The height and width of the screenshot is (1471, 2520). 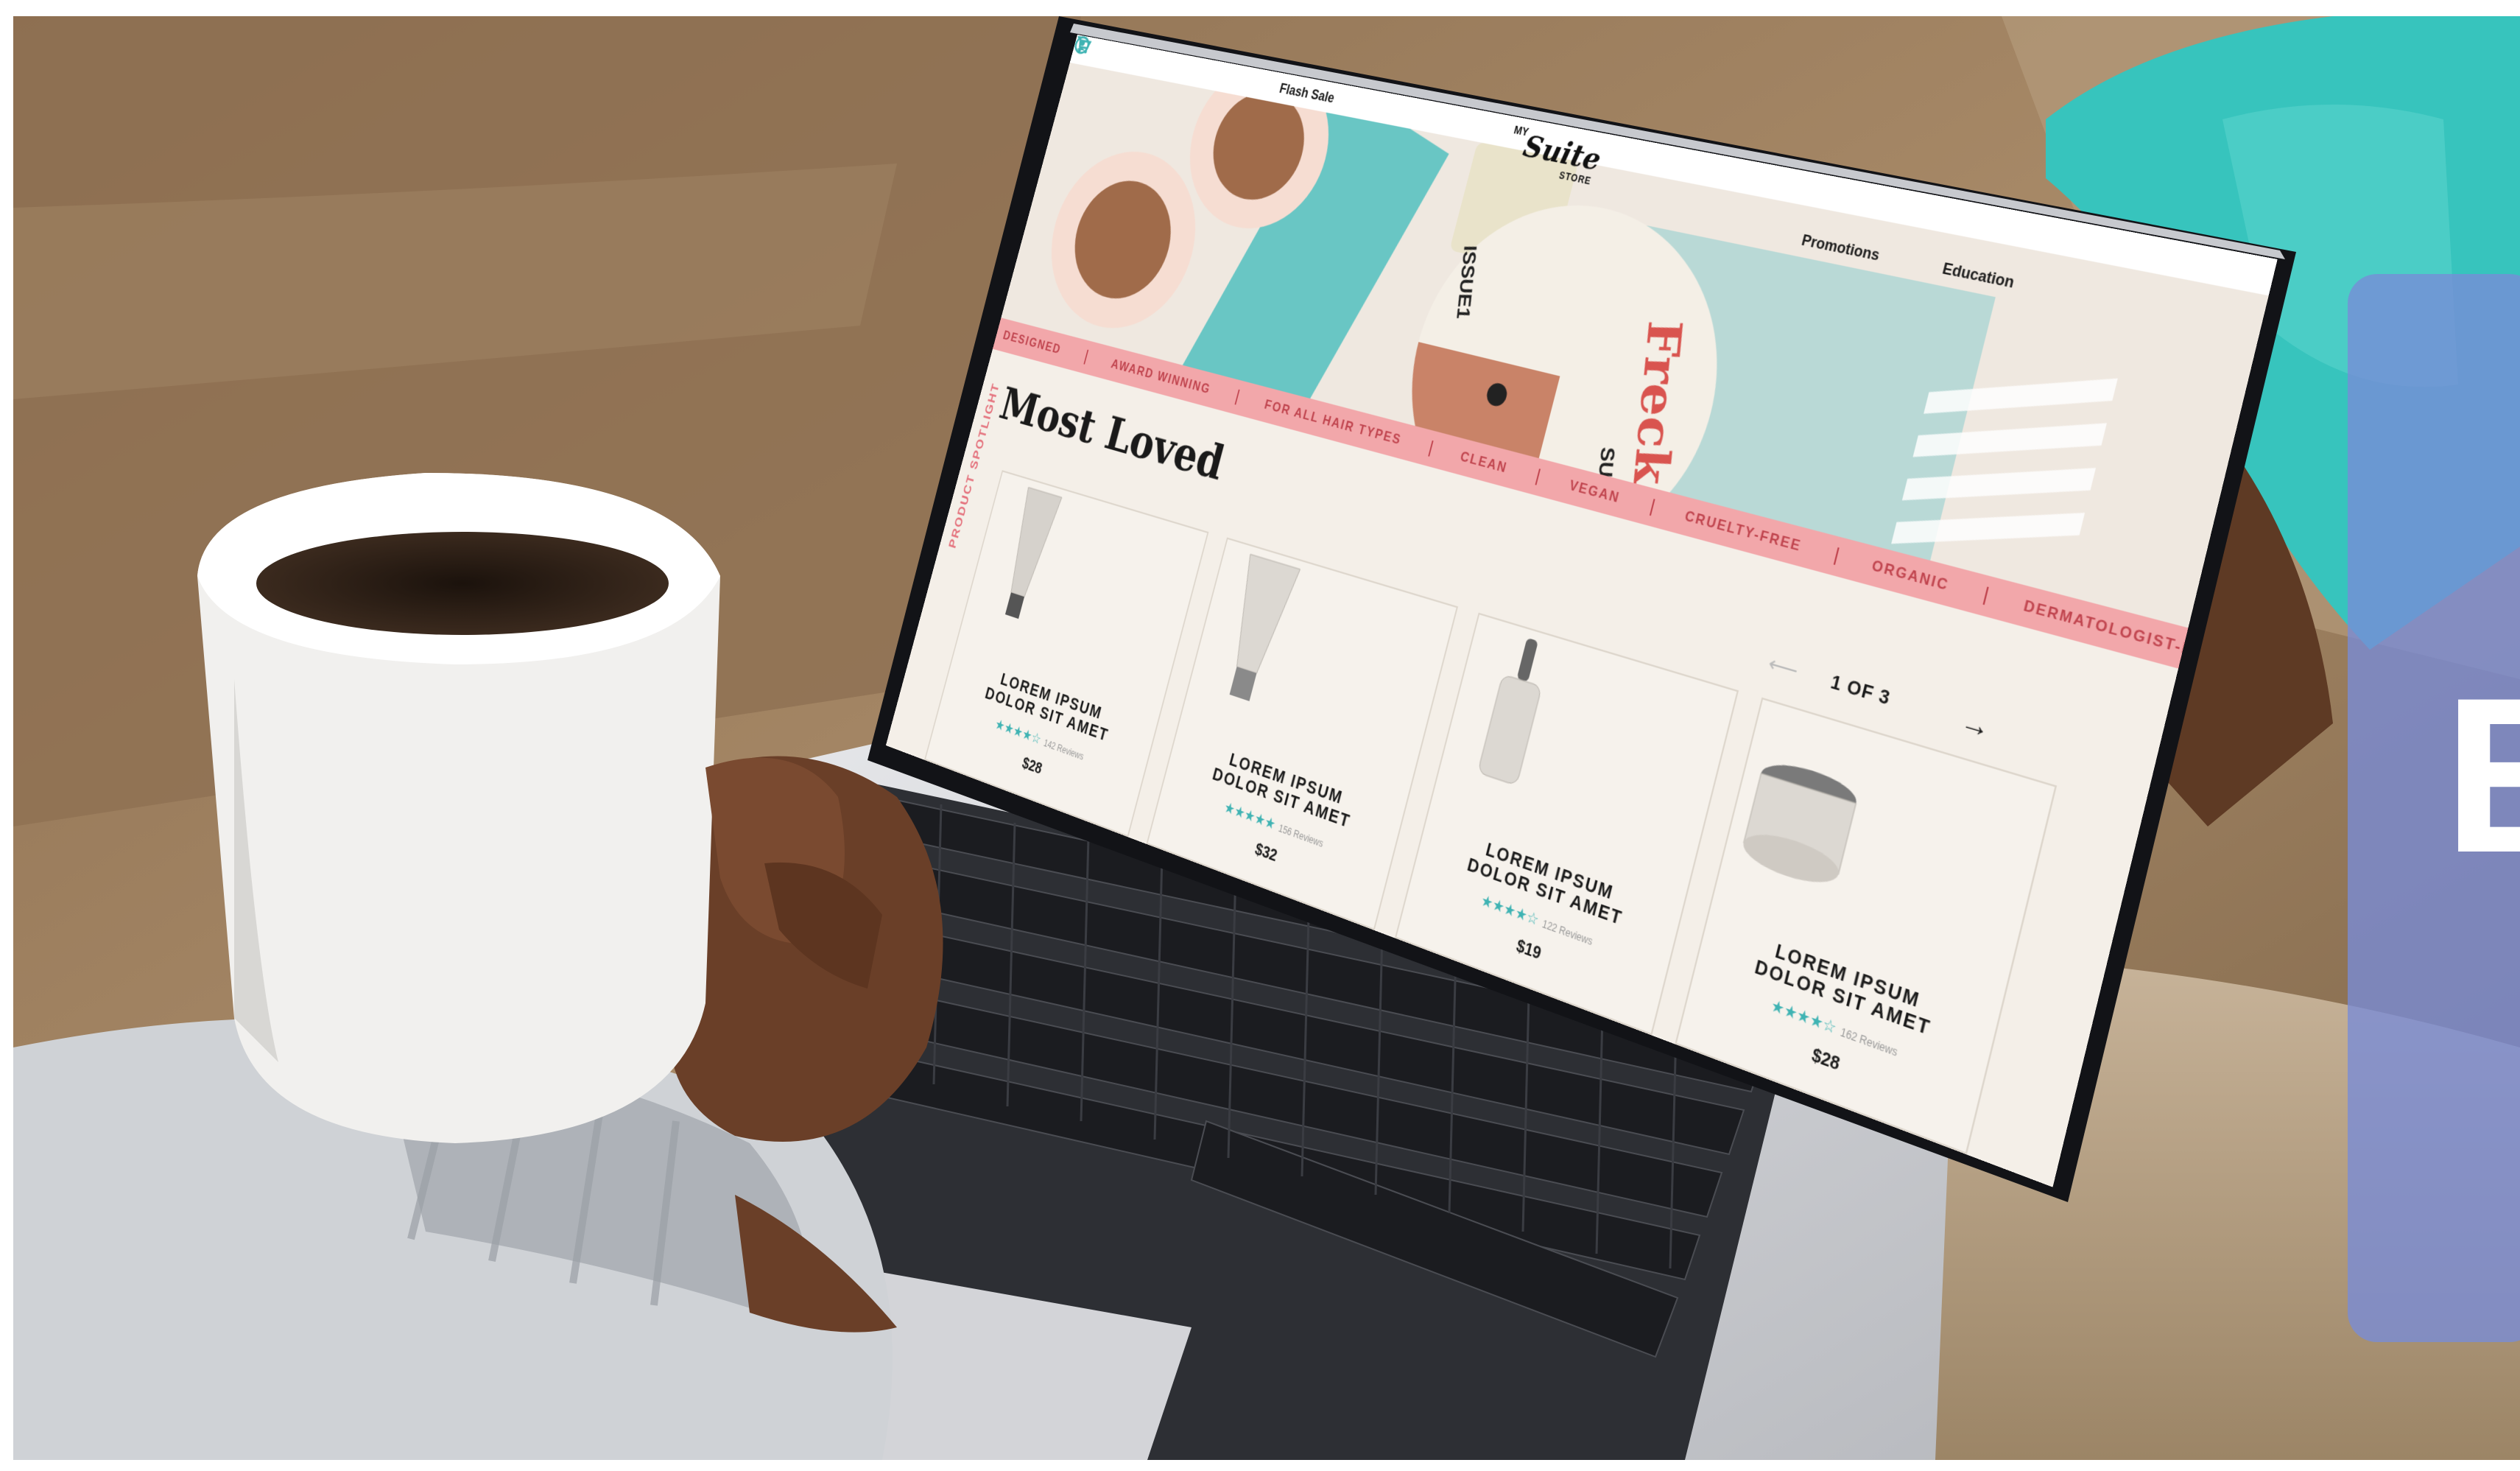 What do you see at coordinates (2481, 775) in the screenshot?
I see `overlay-letter: E` at bounding box center [2481, 775].